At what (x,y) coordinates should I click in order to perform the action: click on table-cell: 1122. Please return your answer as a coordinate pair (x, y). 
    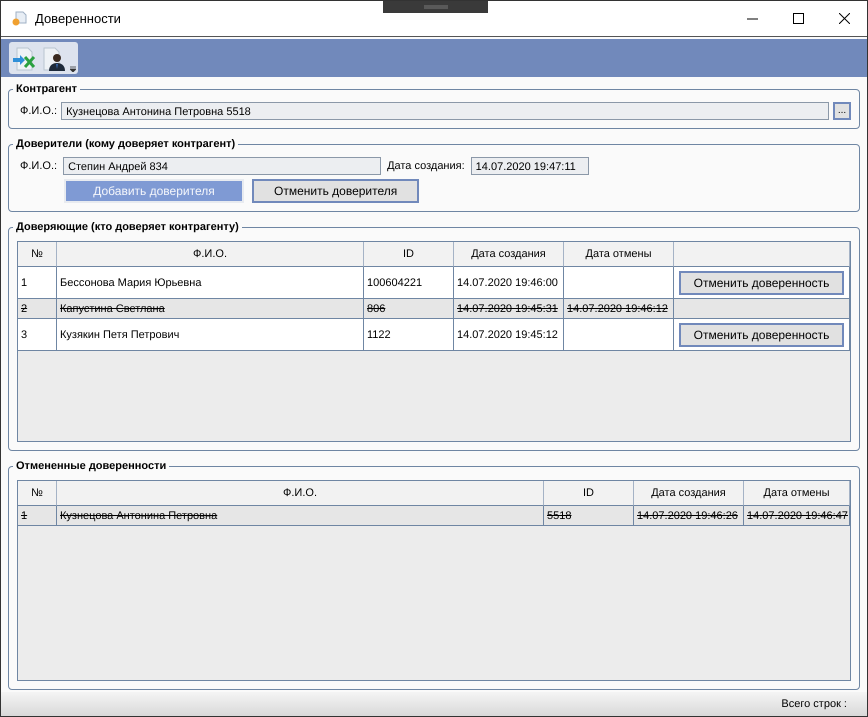
    Looking at the image, I should click on (409, 335).